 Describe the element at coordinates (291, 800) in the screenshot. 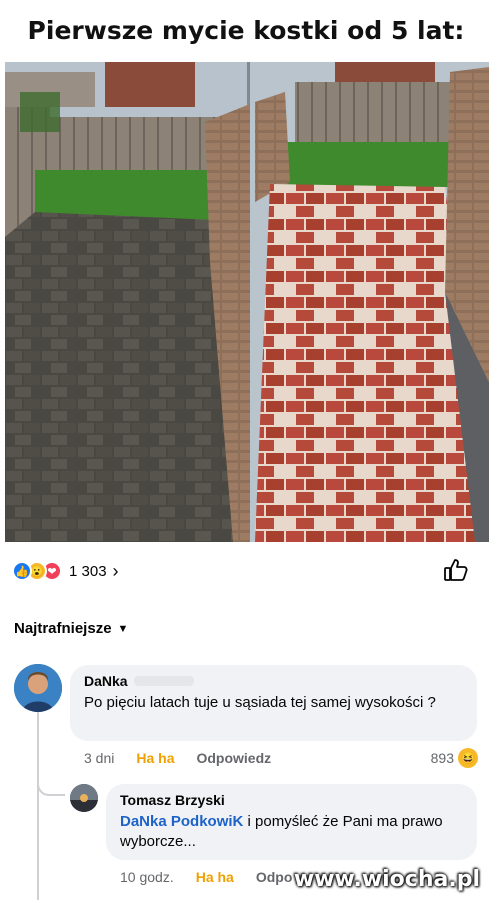

I see `reply-author: Tomasz Brzyski` at that location.